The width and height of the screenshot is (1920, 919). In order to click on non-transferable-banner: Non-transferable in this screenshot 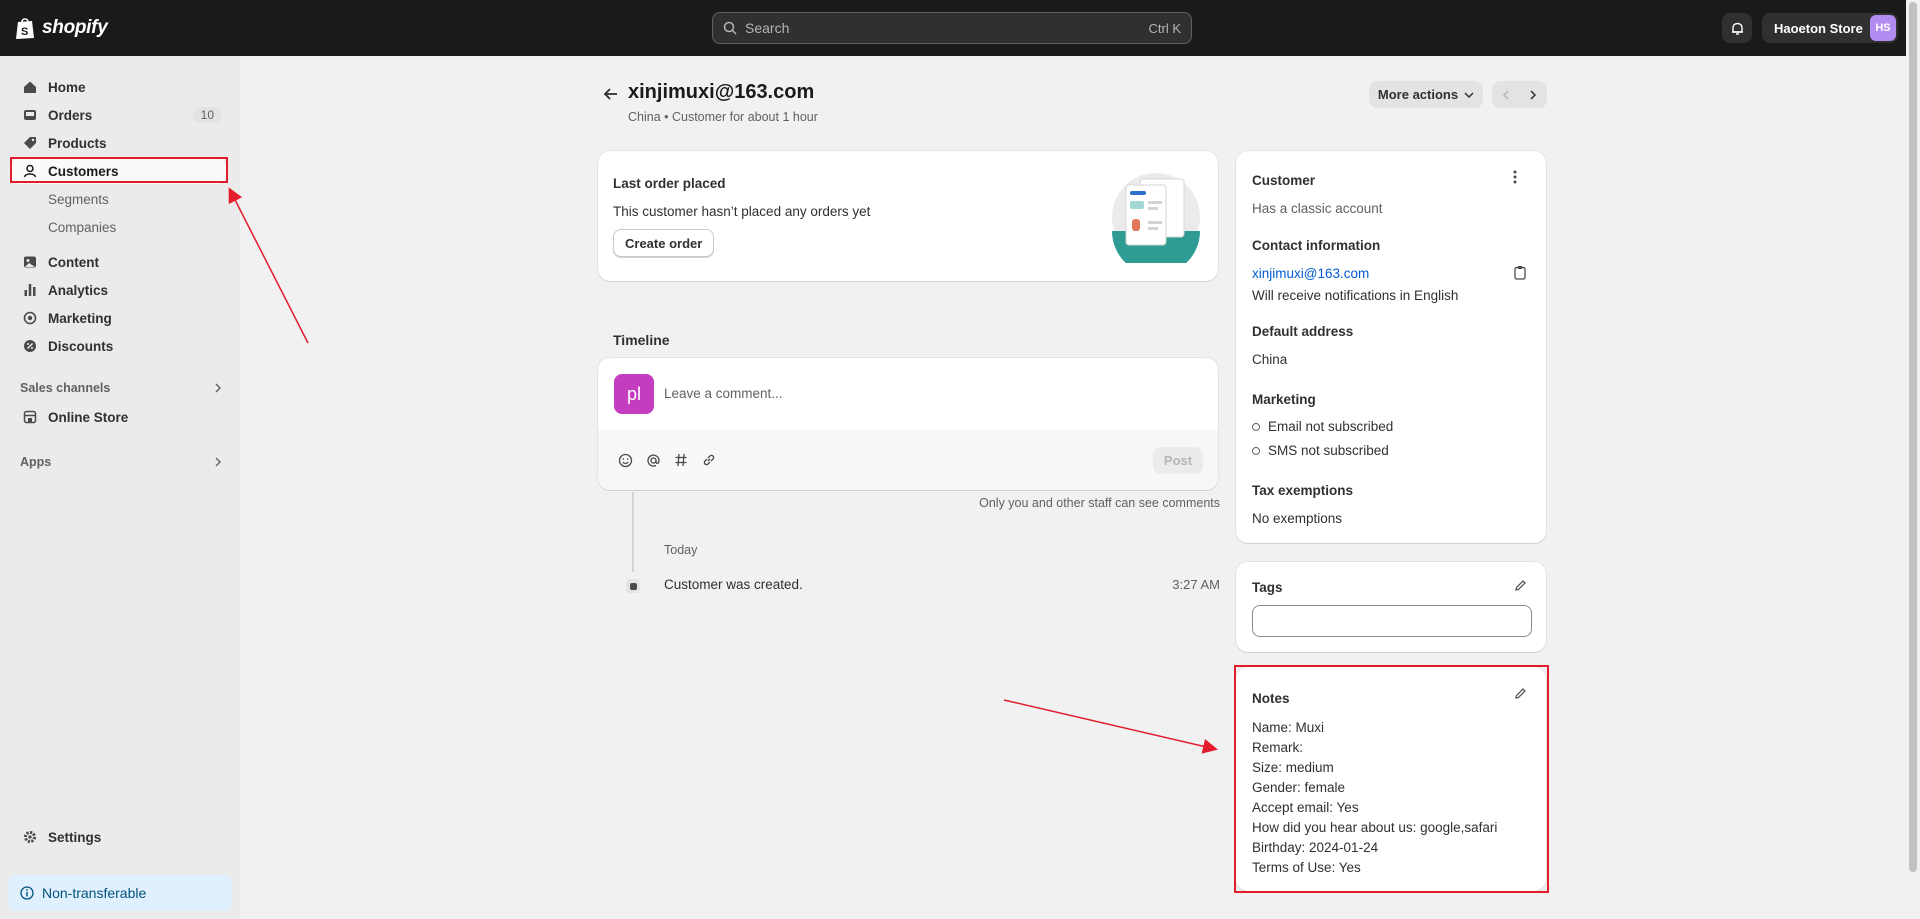, I will do `click(120, 893)`.